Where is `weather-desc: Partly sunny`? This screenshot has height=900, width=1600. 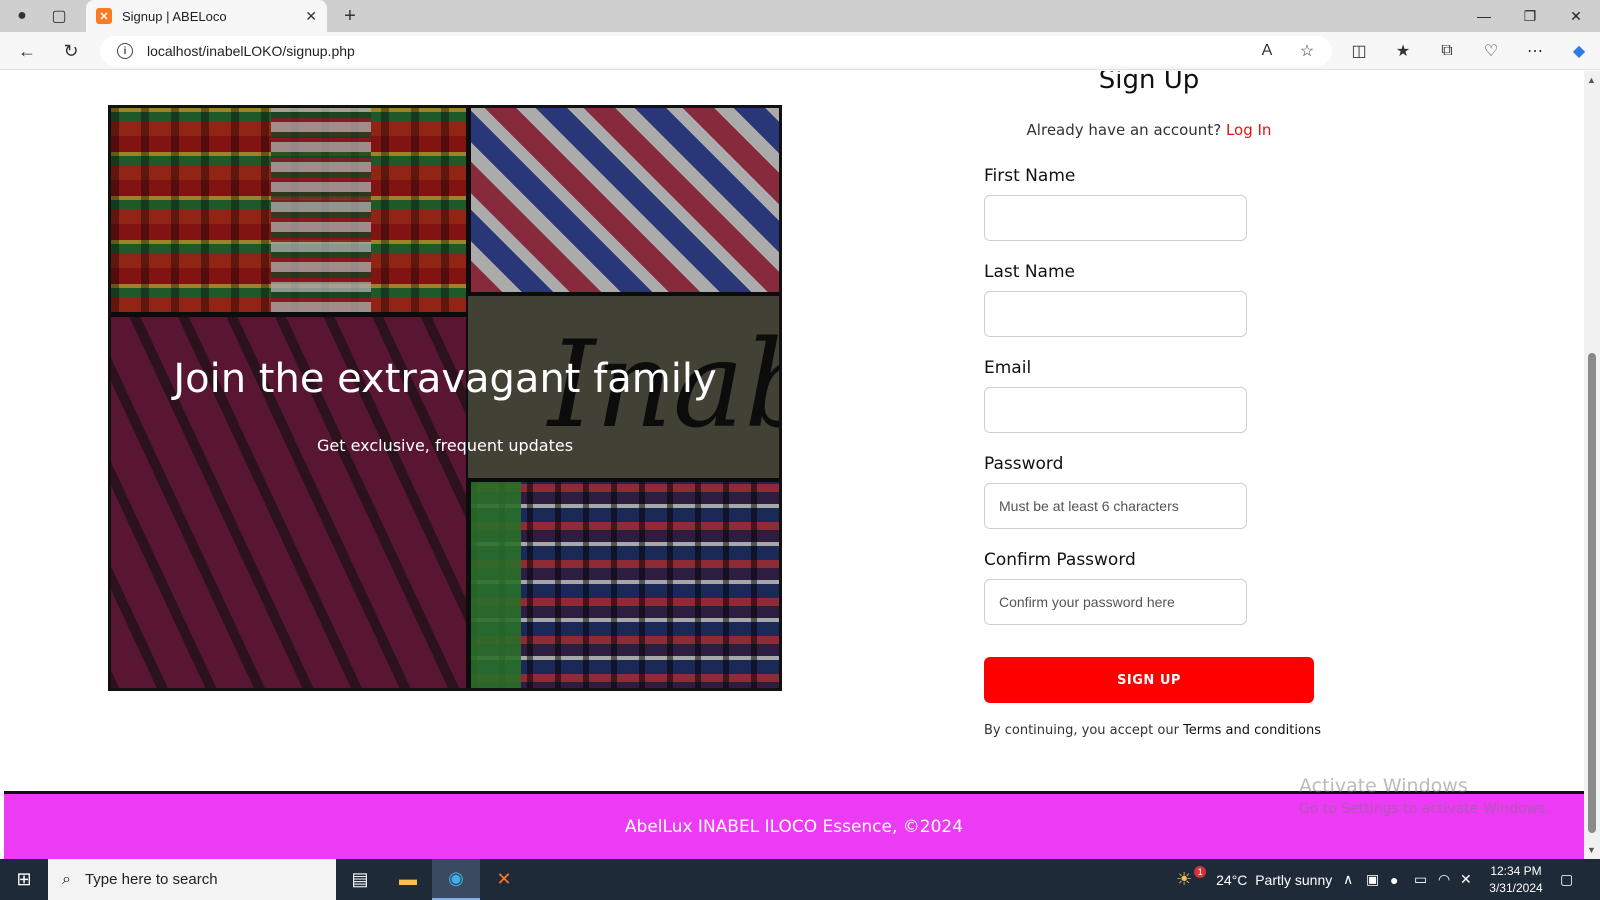
weather-desc: Partly sunny is located at coordinates (1294, 879).